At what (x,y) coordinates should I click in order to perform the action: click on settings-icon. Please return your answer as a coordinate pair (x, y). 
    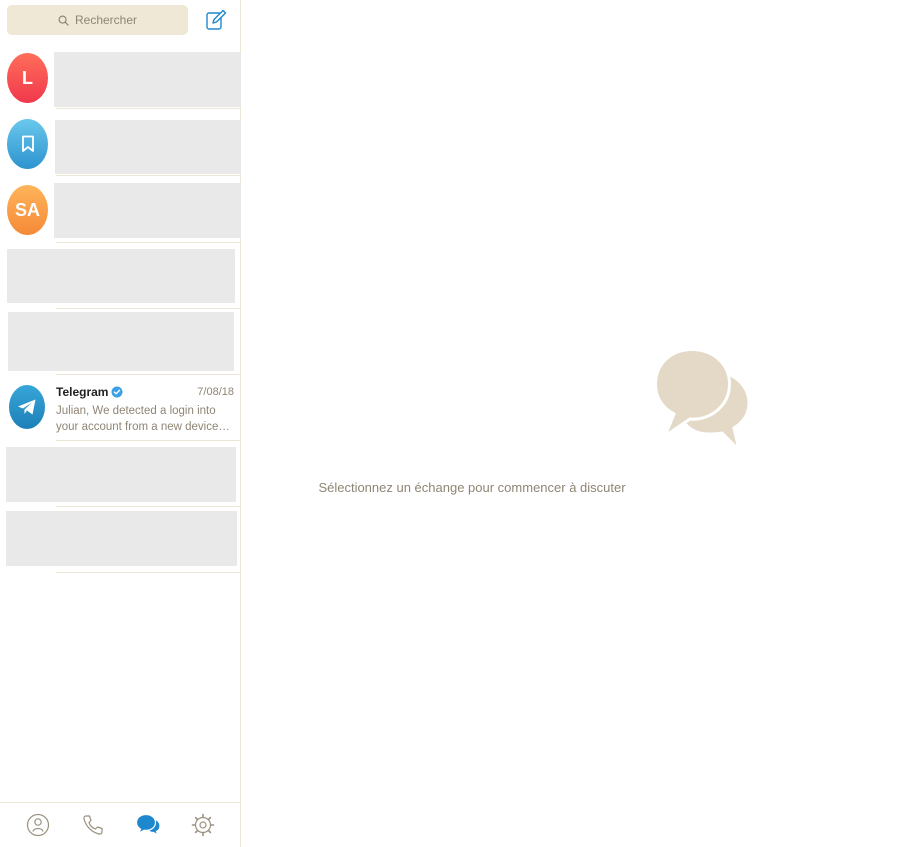
    Looking at the image, I should click on (203, 825).